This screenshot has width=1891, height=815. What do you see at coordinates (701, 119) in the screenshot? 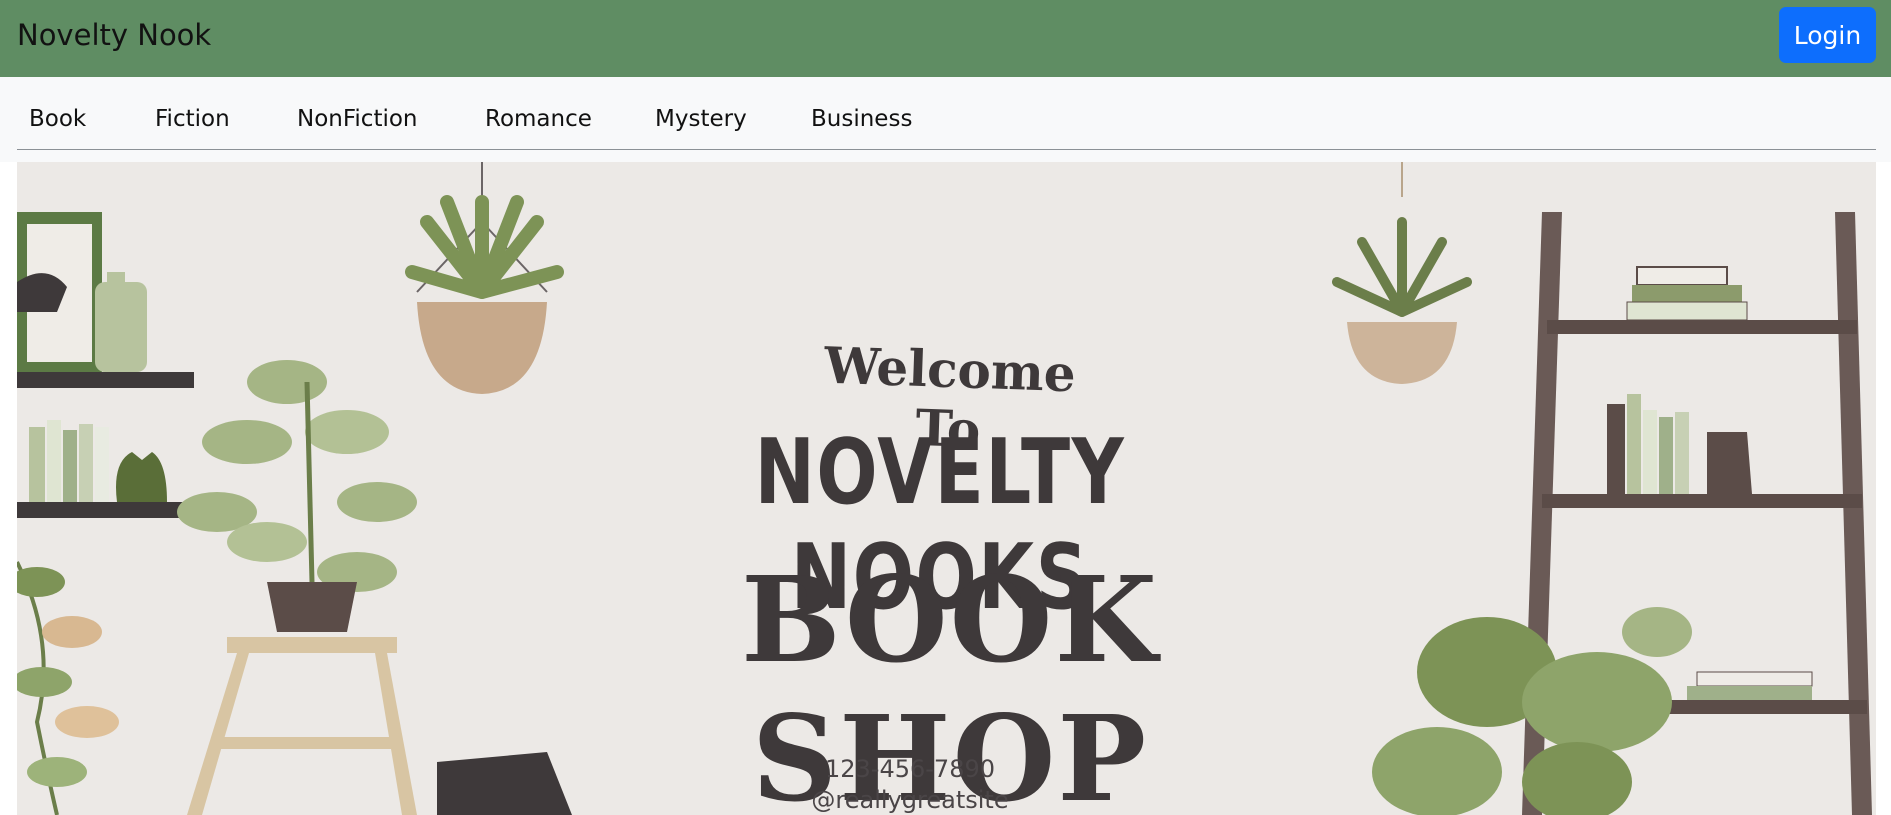
I see `nav-item-mystery: Mystery` at bounding box center [701, 119].